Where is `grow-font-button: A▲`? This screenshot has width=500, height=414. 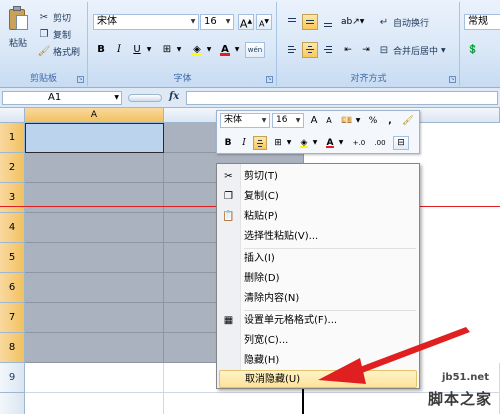
grow-font-button: A▲ is located at coordinates (246, 22).